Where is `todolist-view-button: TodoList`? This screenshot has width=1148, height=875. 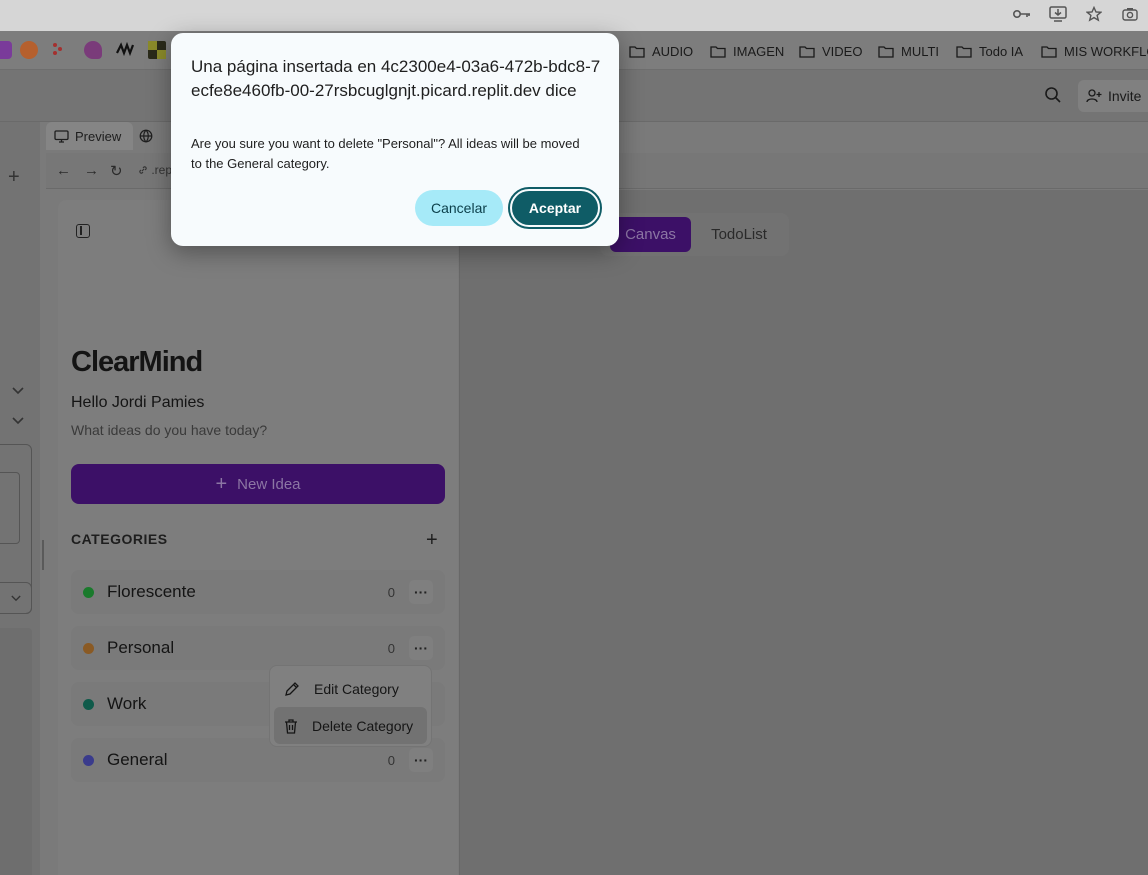
todolist-view-button: TodoList is located at coordinates (739, 234).